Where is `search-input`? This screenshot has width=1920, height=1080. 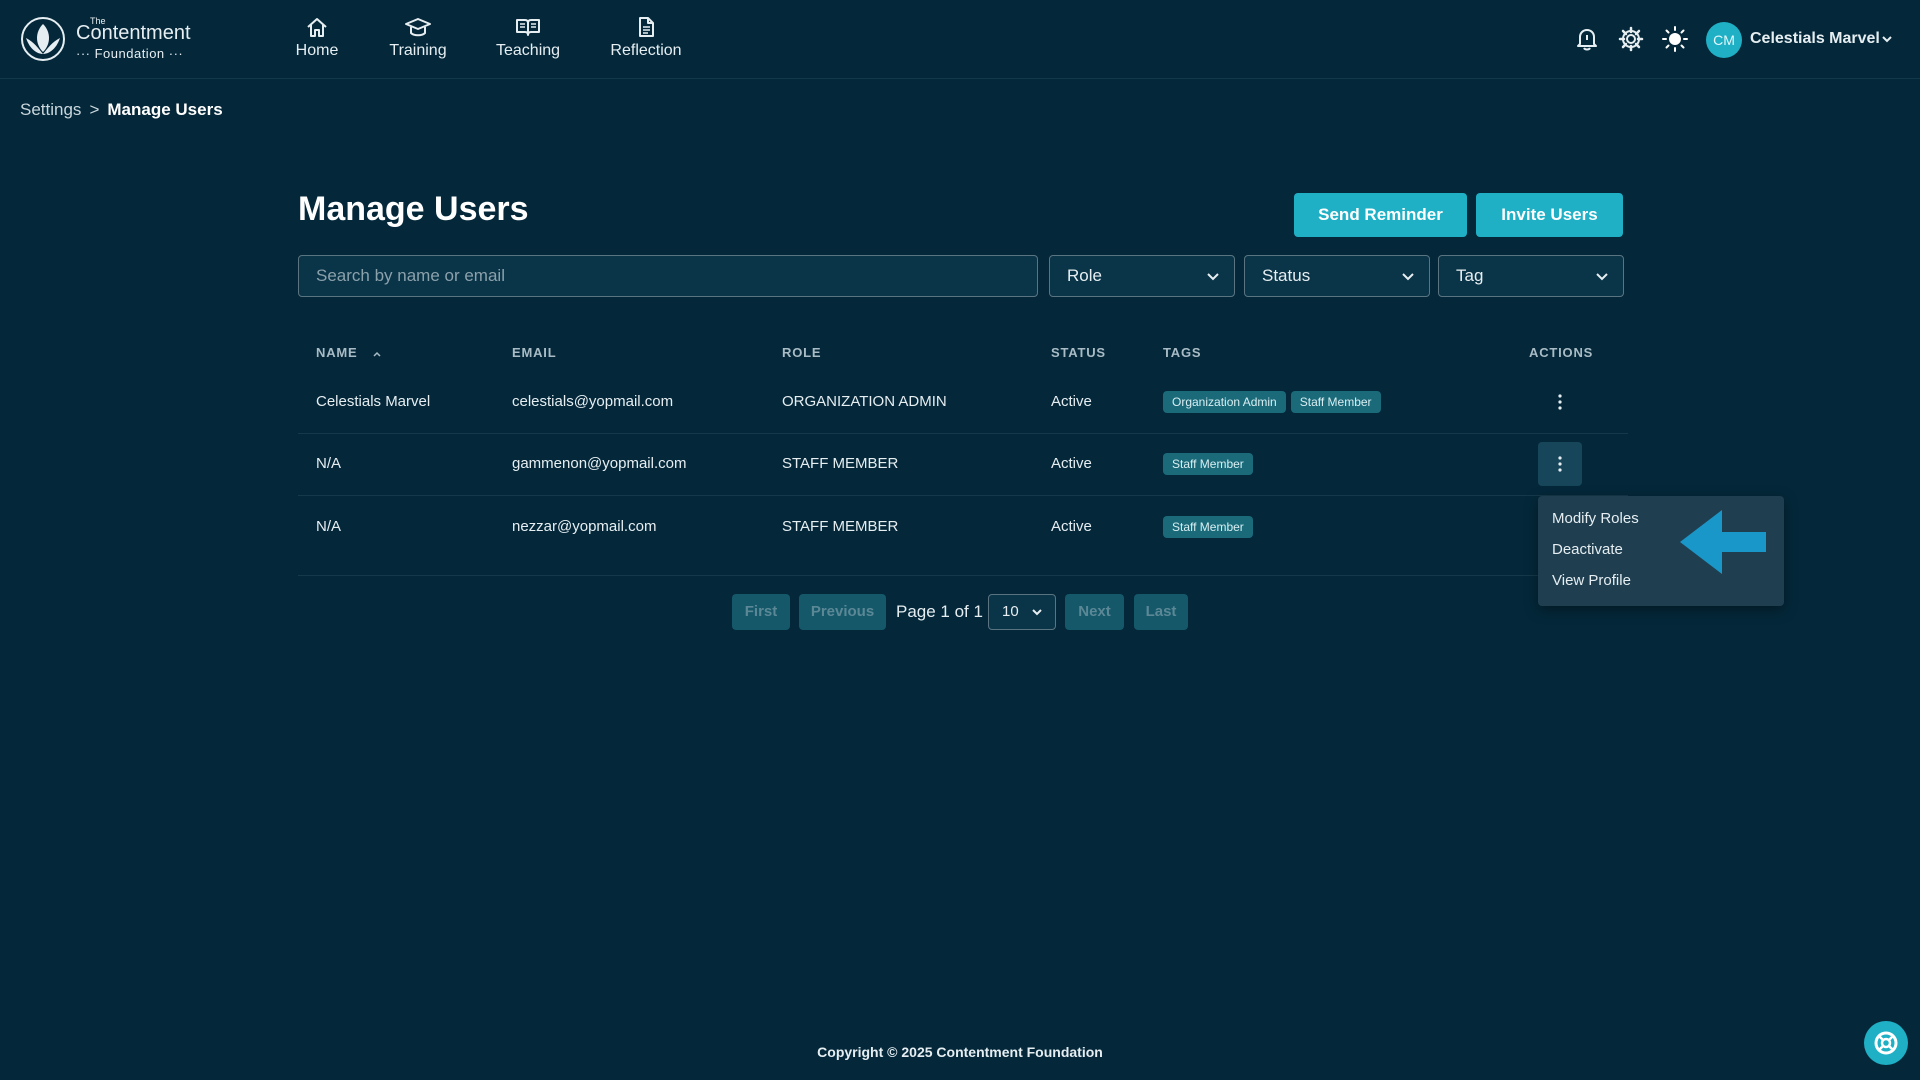 search-input is located at coordinates (668, 276).